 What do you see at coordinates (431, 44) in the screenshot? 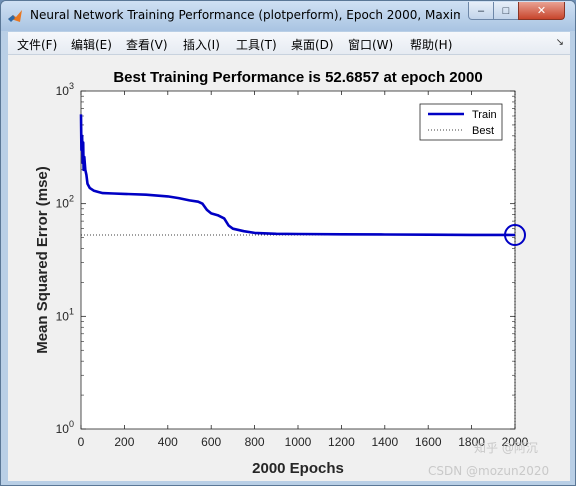
I see `menu-help: 帮助(H)` at bounding box center [431, 44].